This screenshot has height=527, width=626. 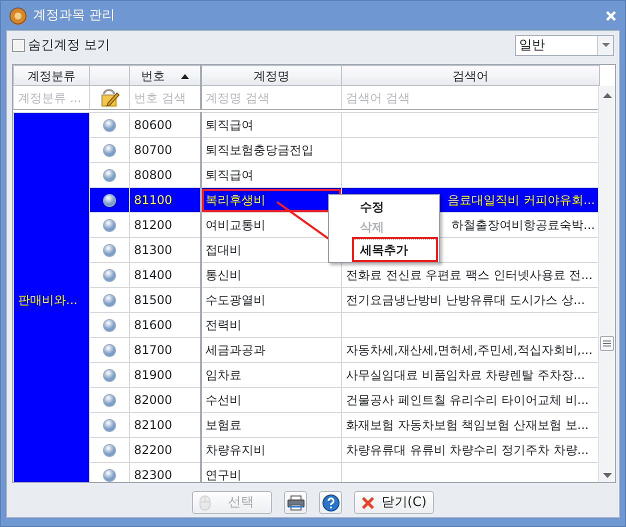 I want to click on hidden-accounts-checkbox, so click(x=18, y=45).